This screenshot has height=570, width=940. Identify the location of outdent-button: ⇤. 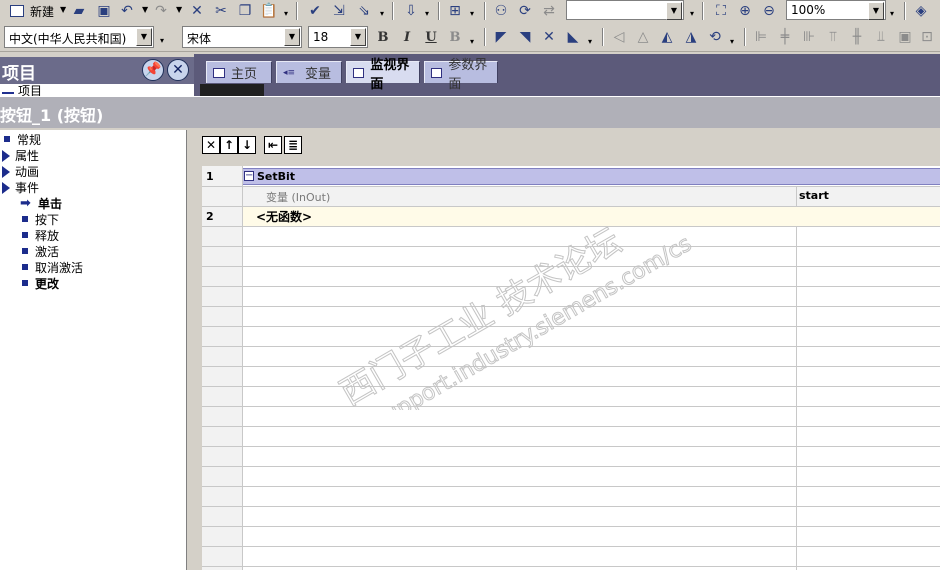
(273, 145).